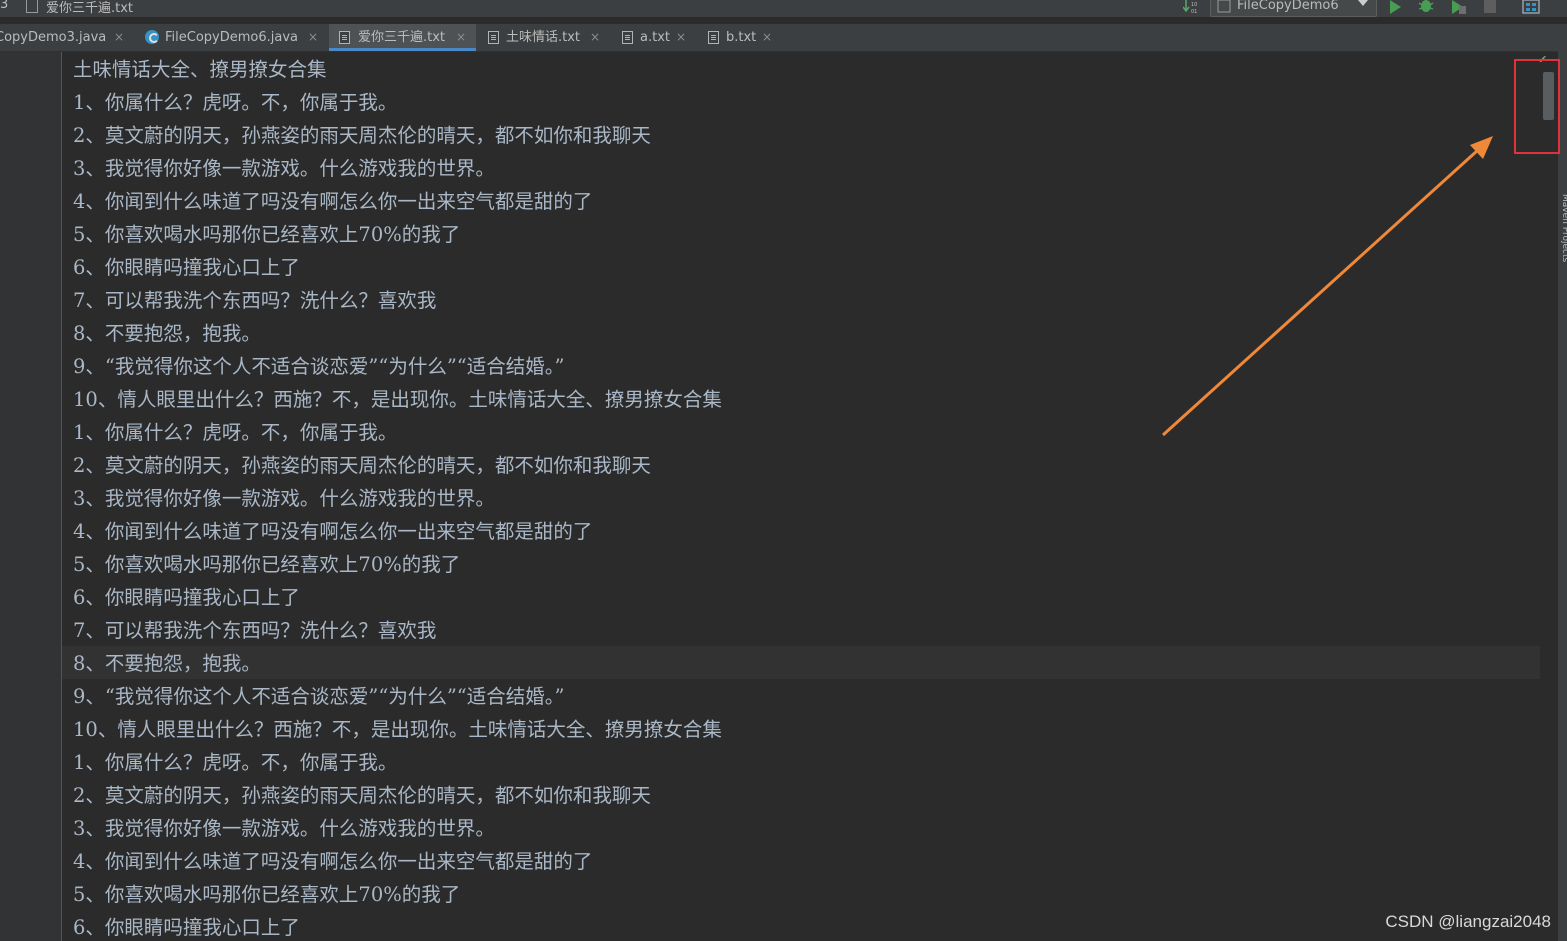 This screenshot has height=941, width=1567. I want to click on run-configuration-select: FileCopyDemo6, so click(1293, 8).